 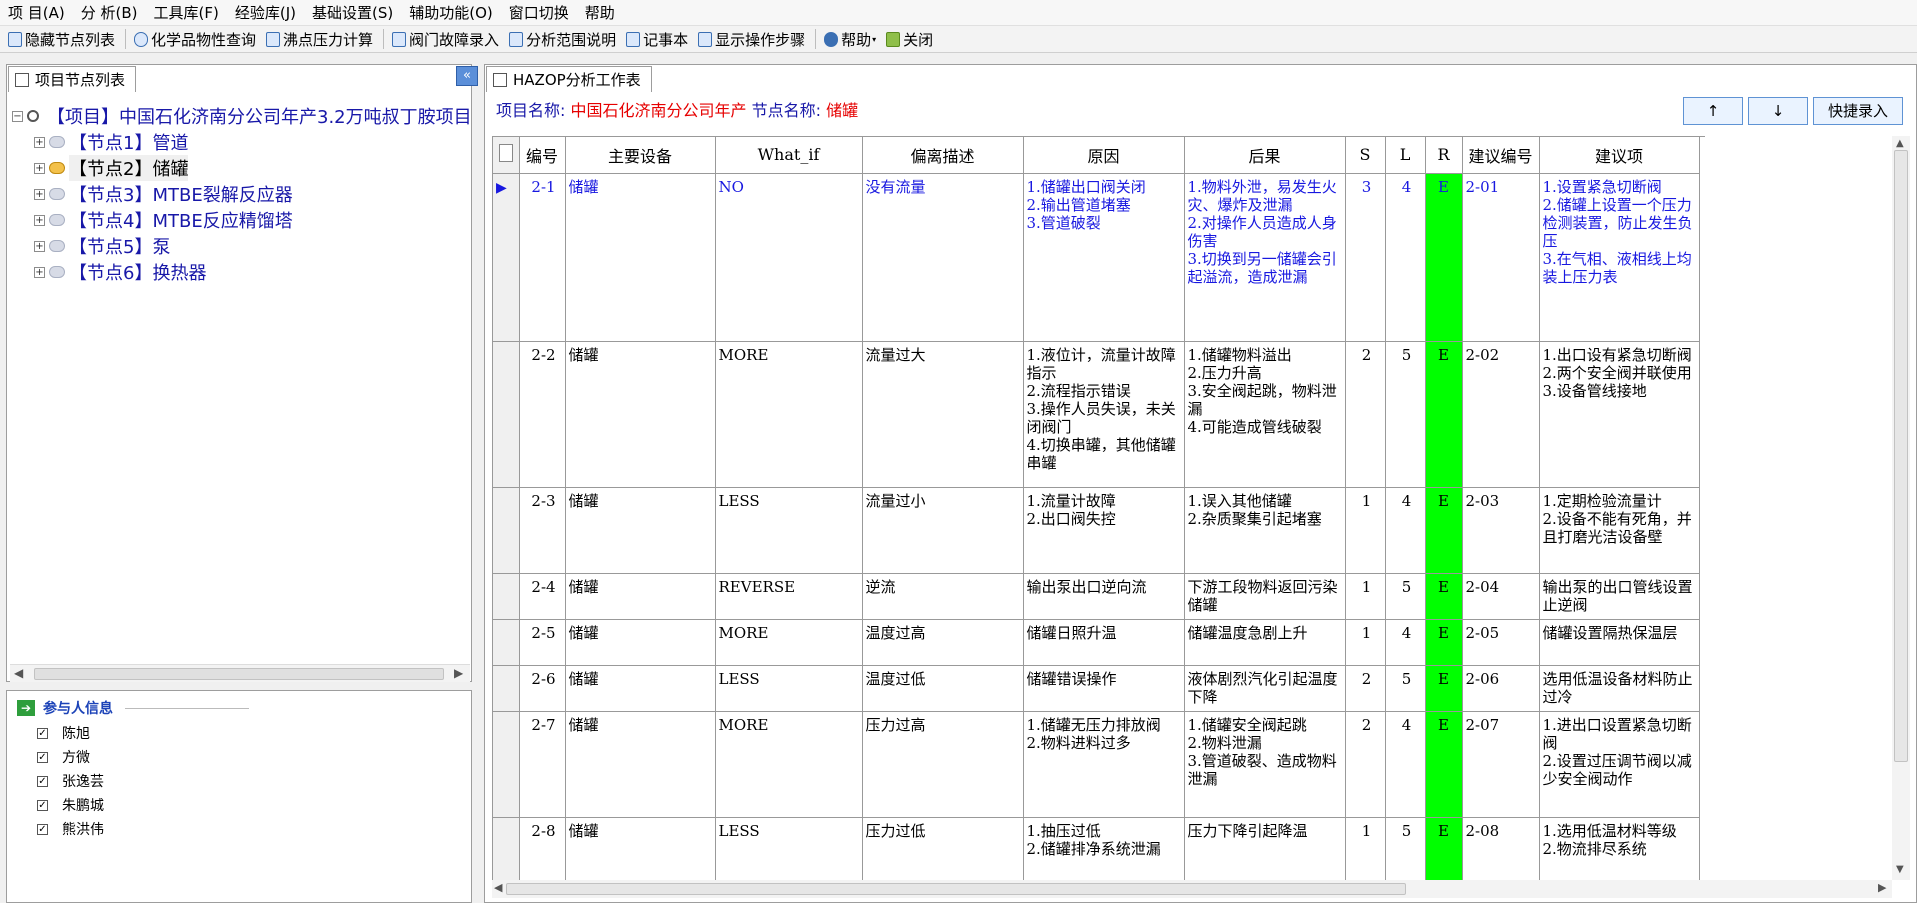 I want to click on cell-sug: 1.进出口设置紧急切断阀 2.设置过压调节阀以减少安全阀动作, so click(x=1619, y=764).